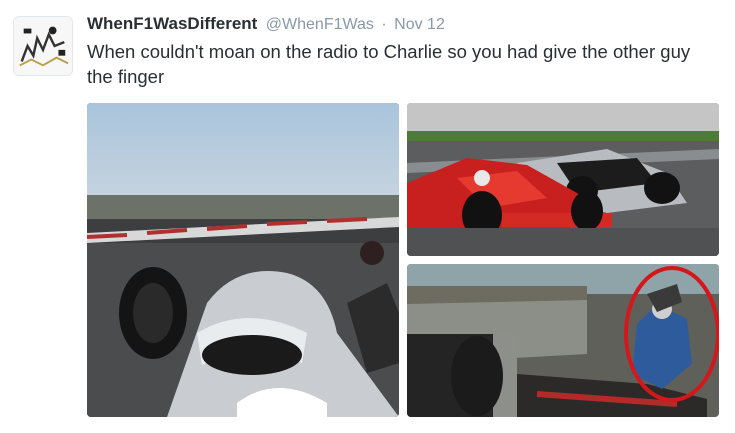 Image resolution: width=735 pixels, height=433 pixels. What do you see at coordinates (172, 23) in the screenshot?
I see `display-name: WhenF1WasDifferent` at bounding box center [172, 23].